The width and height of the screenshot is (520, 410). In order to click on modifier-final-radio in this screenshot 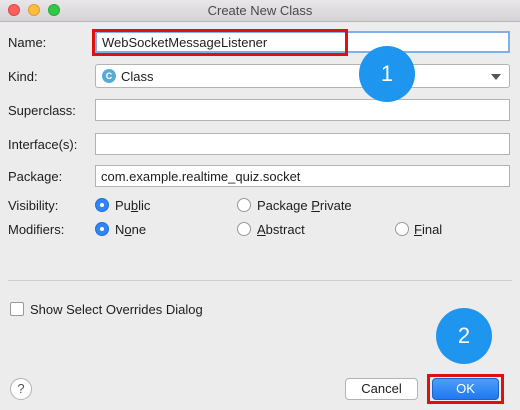, I will do `click(402, 229)`.